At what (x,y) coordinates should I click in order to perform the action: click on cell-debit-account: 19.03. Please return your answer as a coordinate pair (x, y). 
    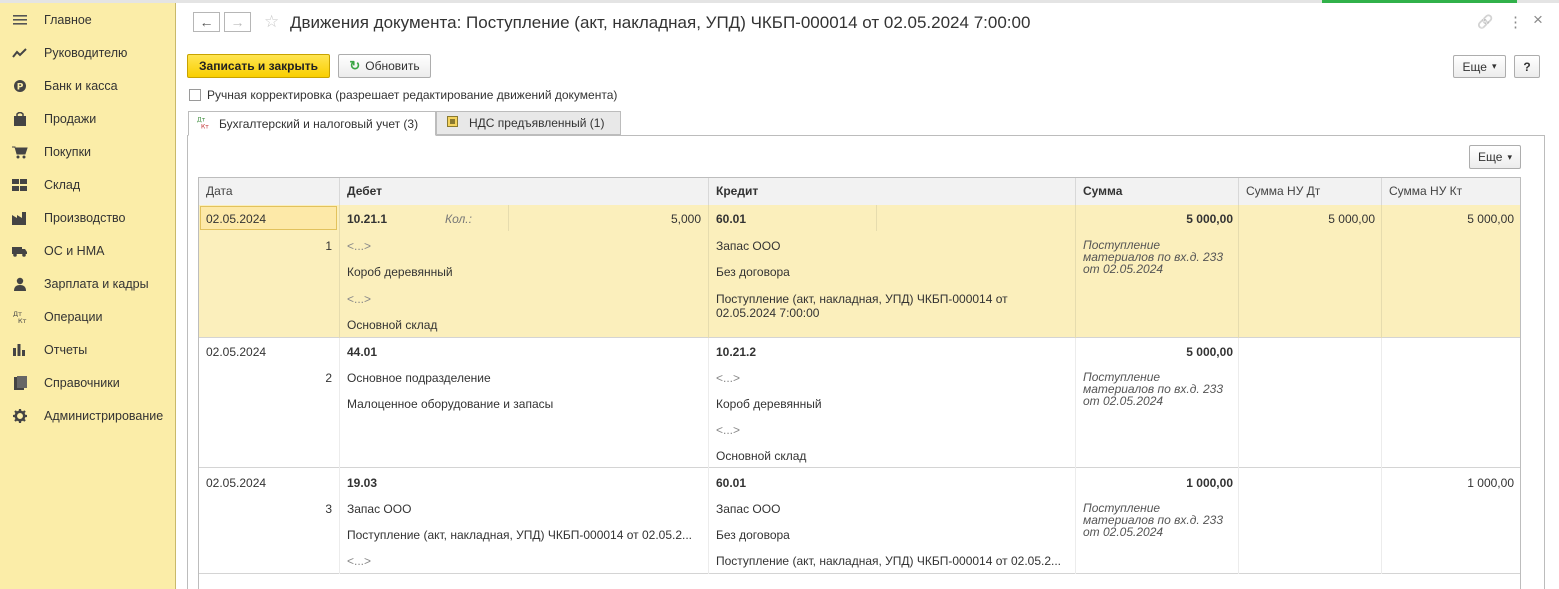
    Looking at the image, I should click on (362, 483).